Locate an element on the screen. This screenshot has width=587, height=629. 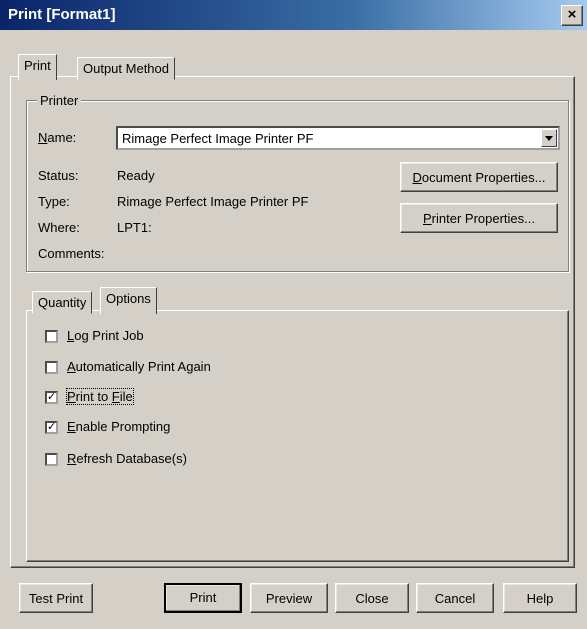
enable-prompting-label: Enable Prompting is located at coordinates (119, 426).